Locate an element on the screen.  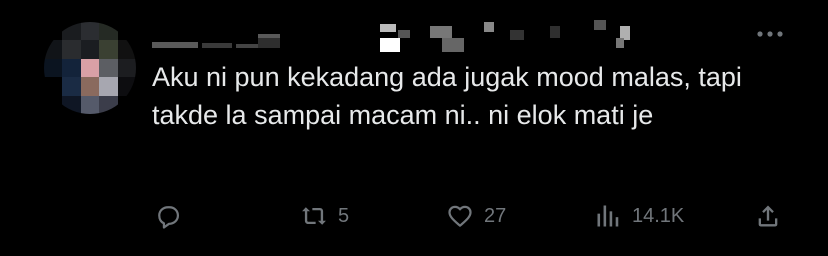
more-horizontal-icon is located at coordinates (770, 34).